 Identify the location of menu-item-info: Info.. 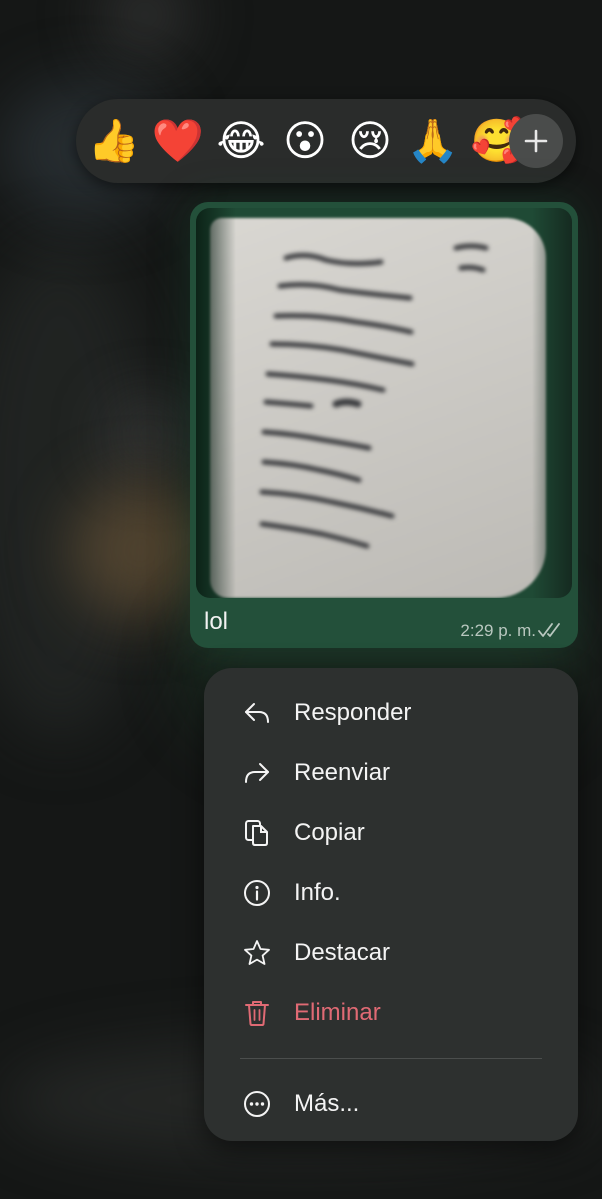
(391, 893).